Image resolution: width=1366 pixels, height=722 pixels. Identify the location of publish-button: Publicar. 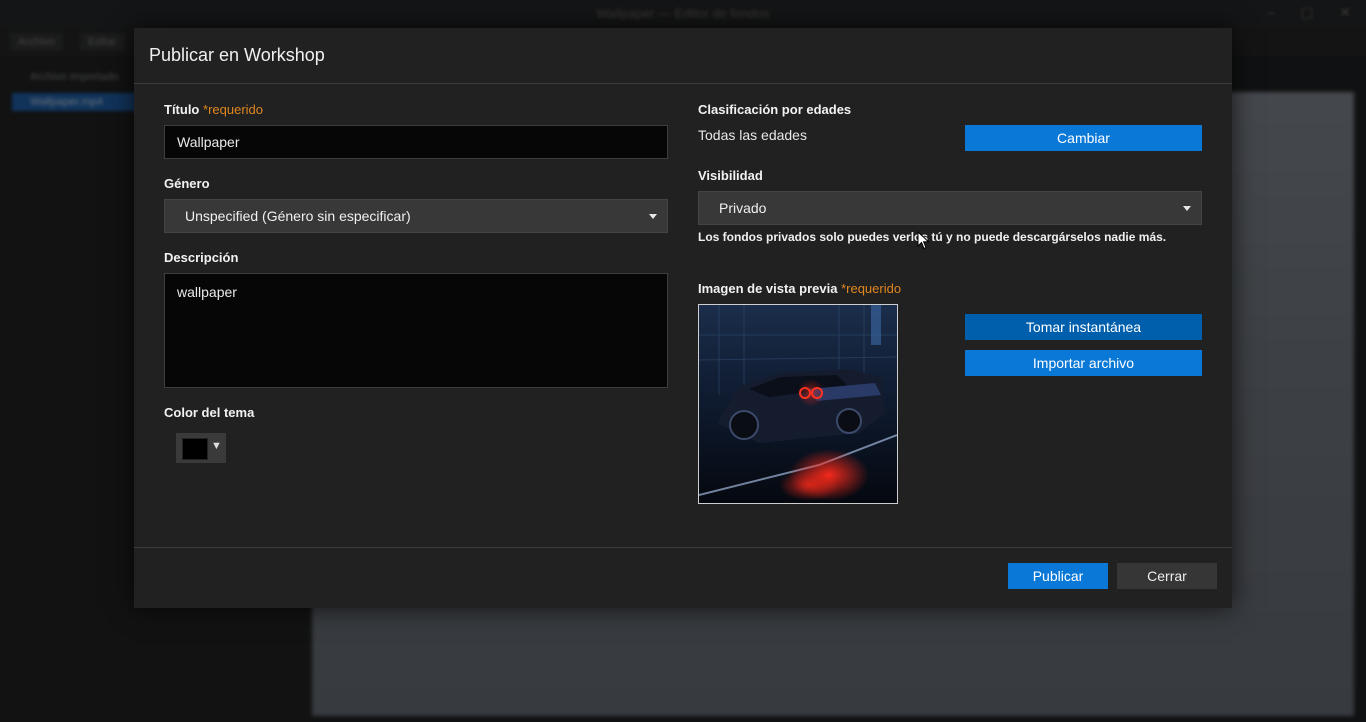
(1058, 576).